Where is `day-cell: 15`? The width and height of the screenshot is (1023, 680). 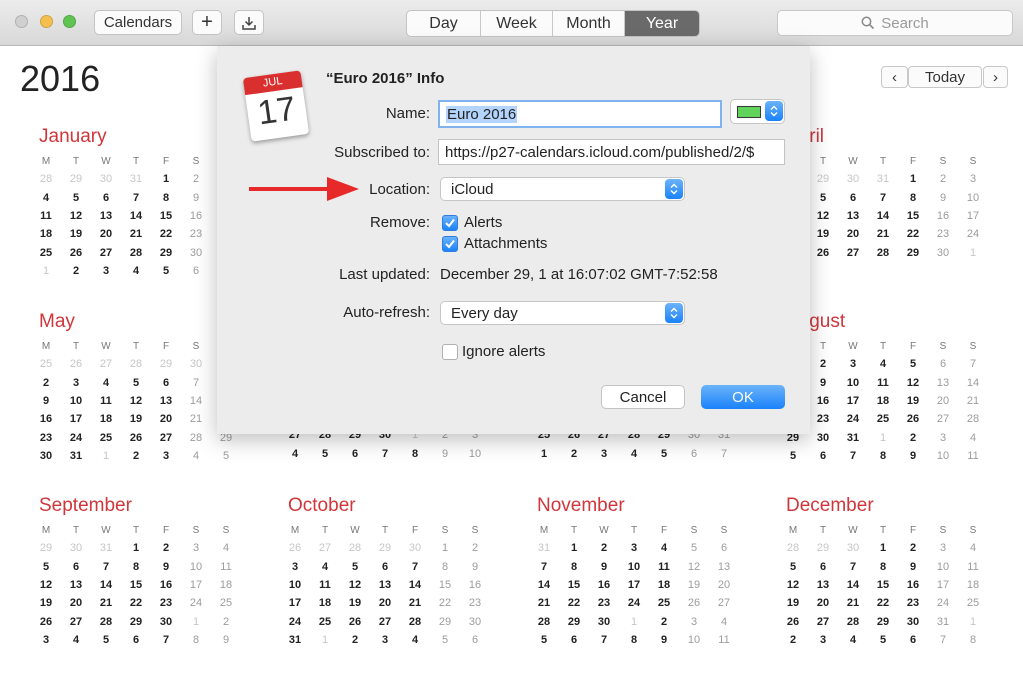
day-cell: 15 is located at coordinates (883, 585).